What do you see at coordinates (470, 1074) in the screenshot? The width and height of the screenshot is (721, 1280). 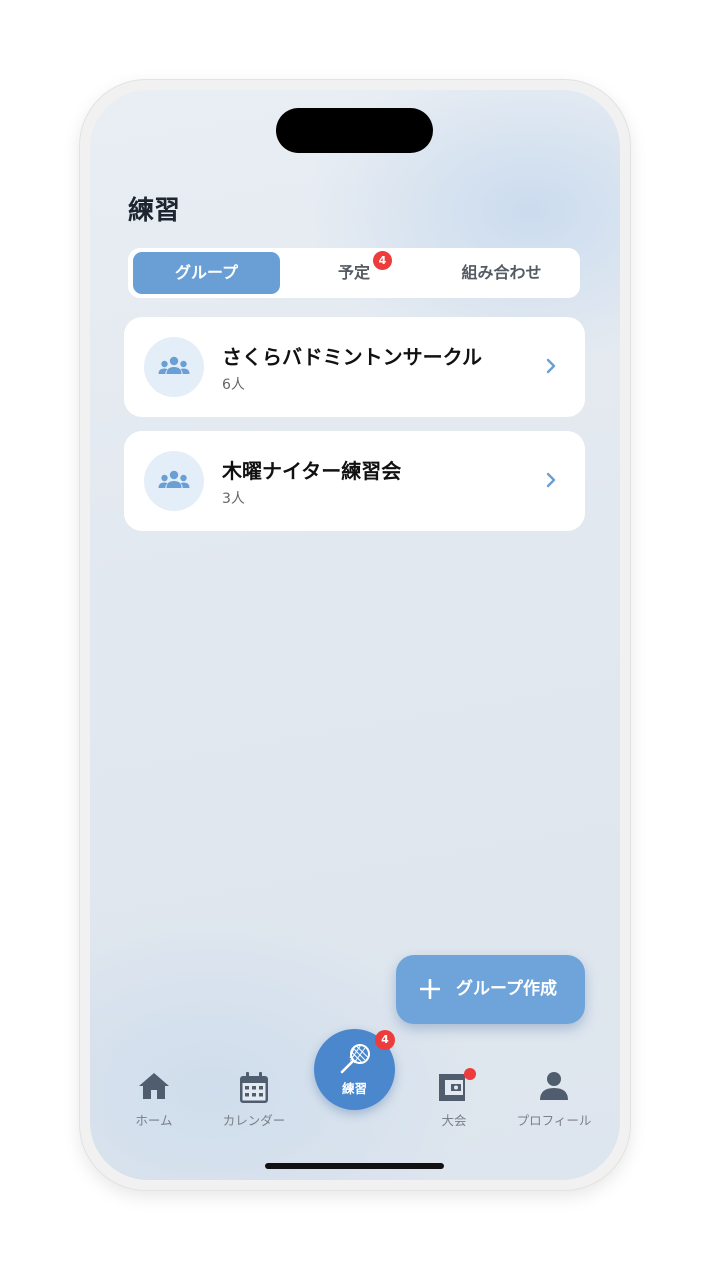 I see `tournament-notification-dot` at bounding box center [470, 1074].